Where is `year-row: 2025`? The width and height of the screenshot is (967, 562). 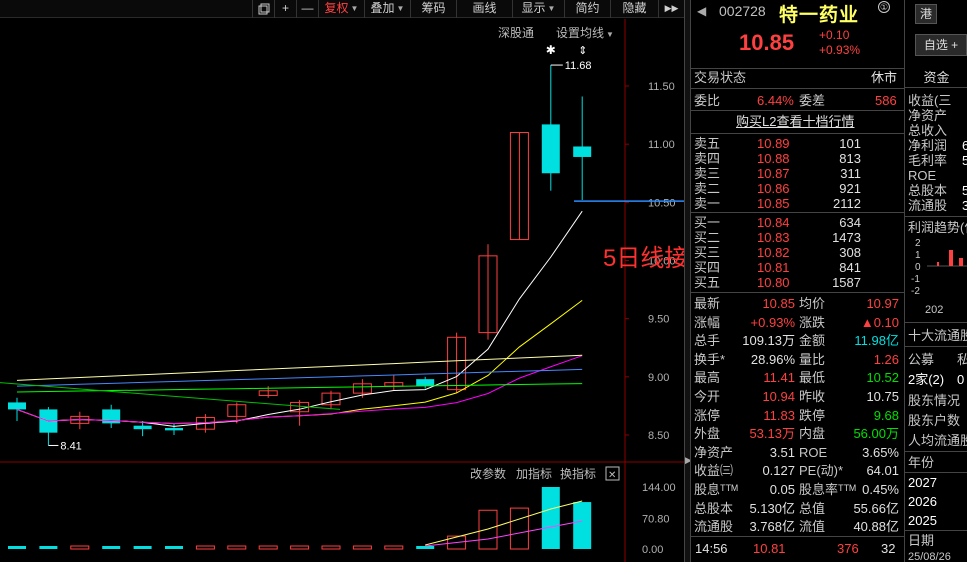 year-row: 2025 is located at coordinates (922, 520).